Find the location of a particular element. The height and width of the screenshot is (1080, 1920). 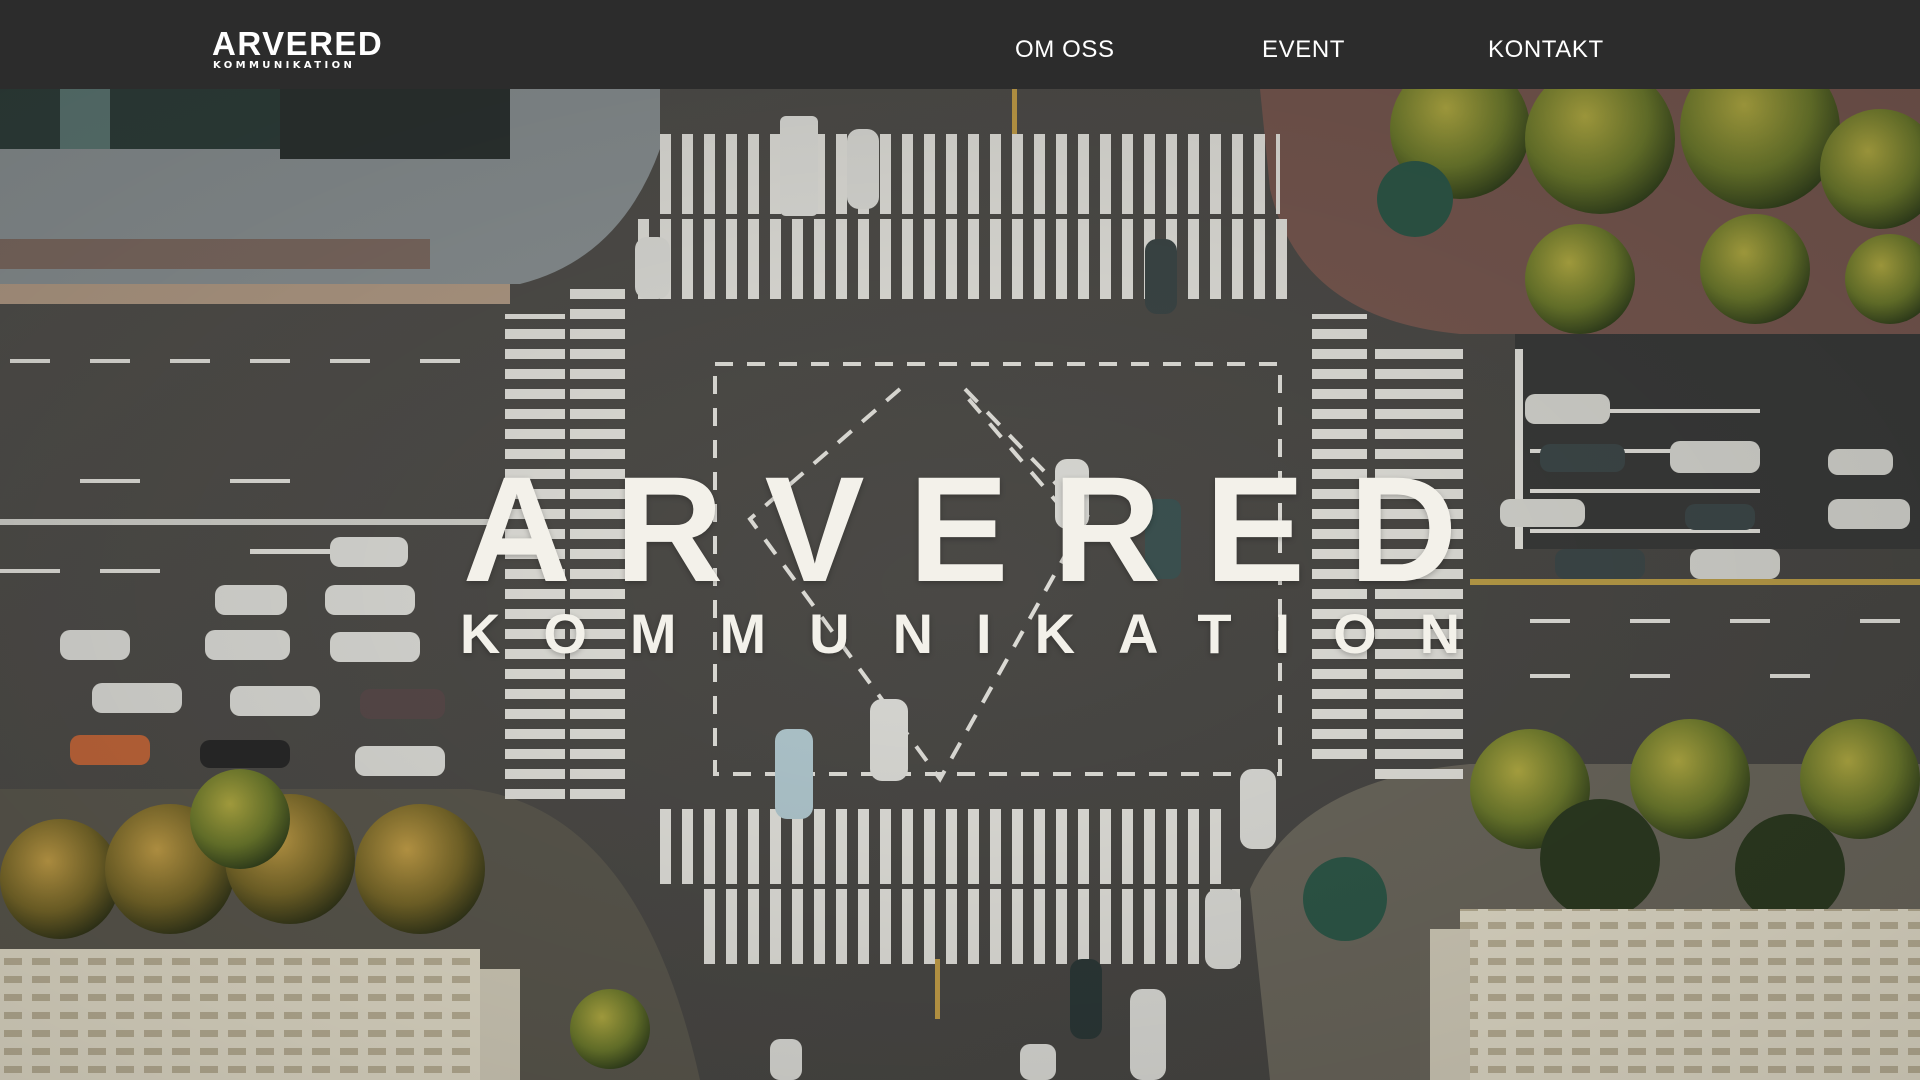

hero-wordmark: ARVERED is located at coordinates (982, 529).